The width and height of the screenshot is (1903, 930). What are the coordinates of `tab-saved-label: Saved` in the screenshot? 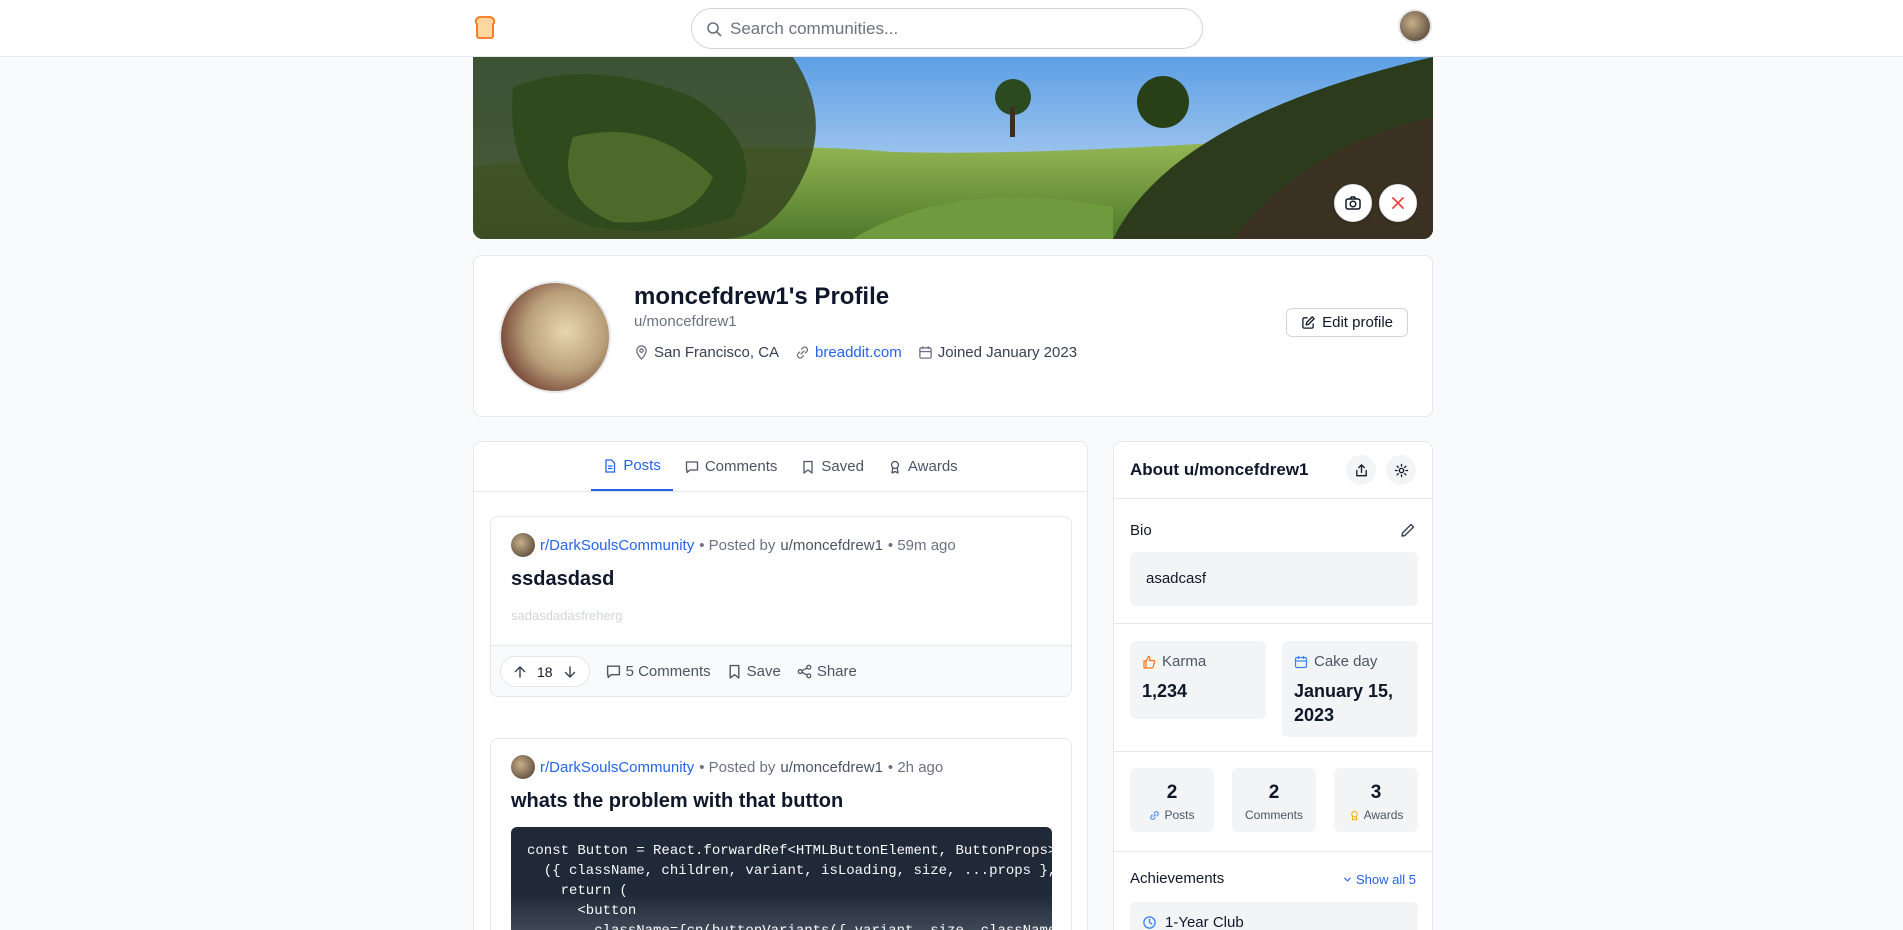 It's located at (842, 466).